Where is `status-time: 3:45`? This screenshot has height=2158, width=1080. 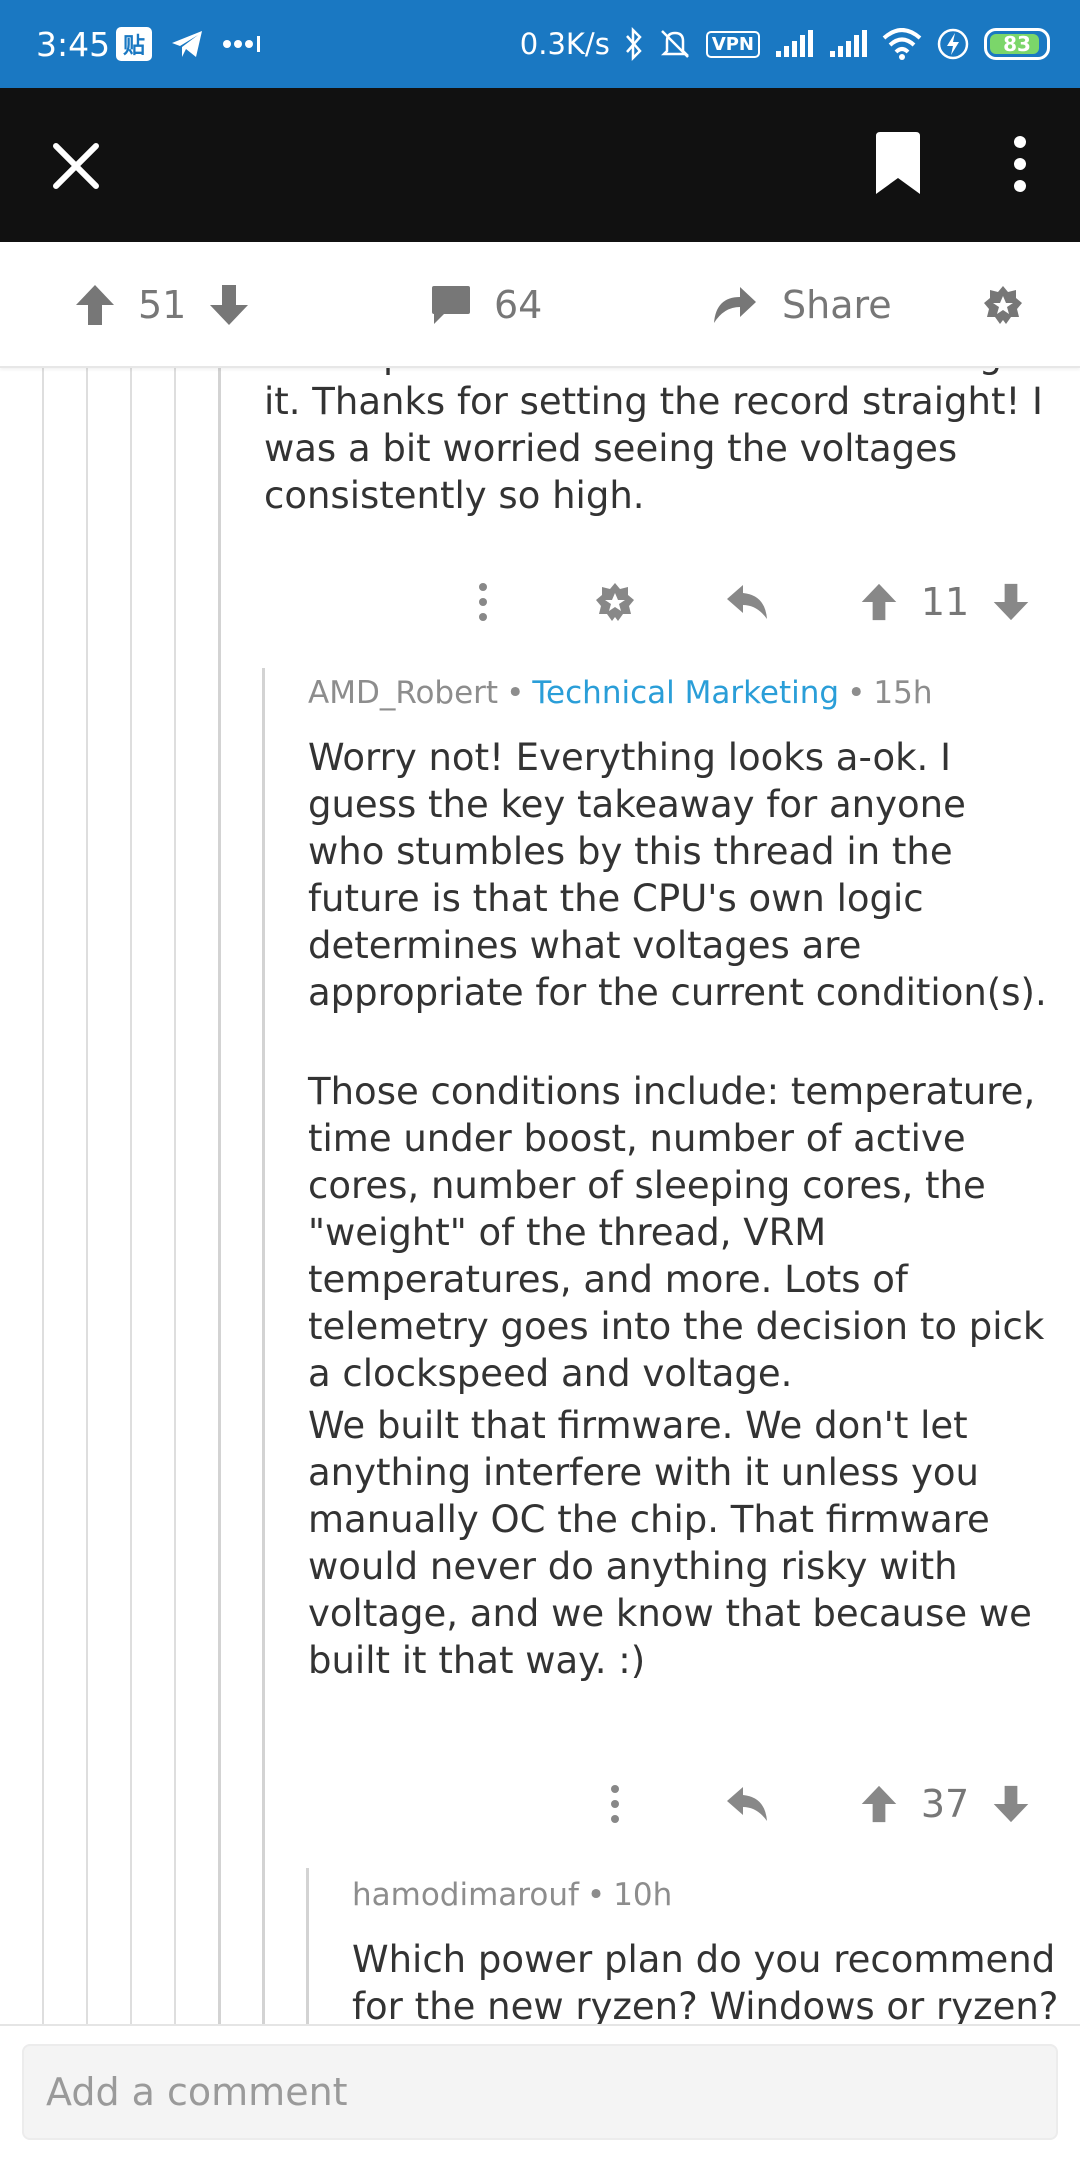 status-time: 3:45 is located at coordinates (73, 44).